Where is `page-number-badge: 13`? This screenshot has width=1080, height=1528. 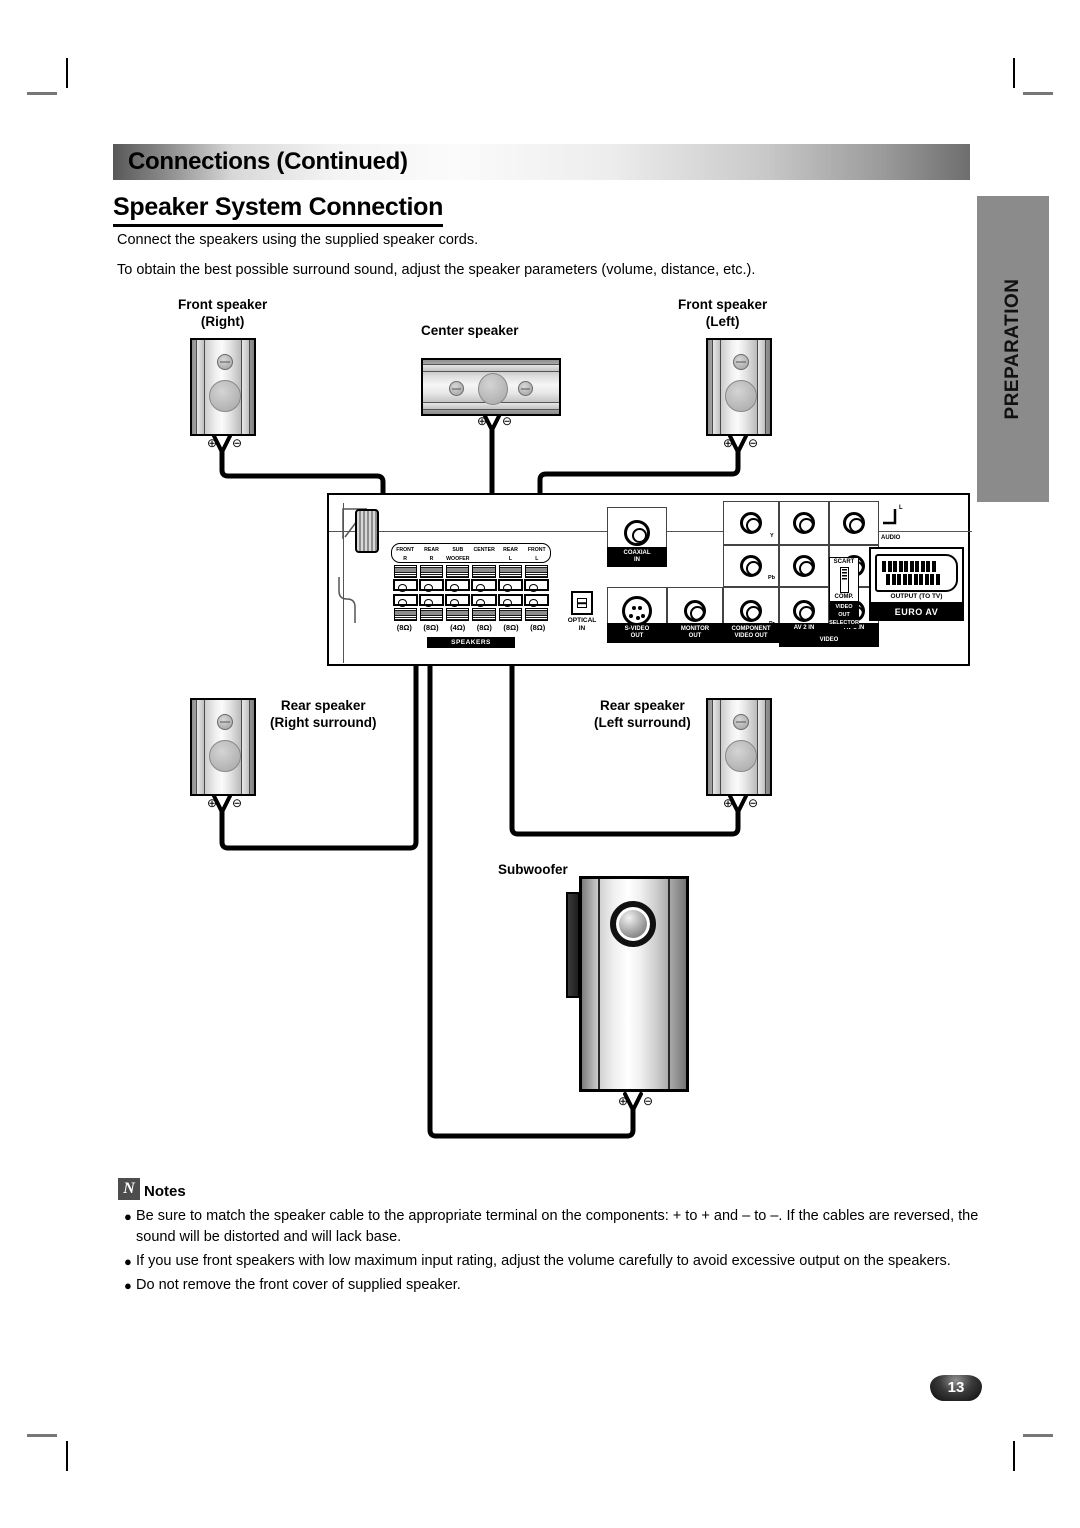 page-number-badge: 13 is located at coordinates (956, 1388).